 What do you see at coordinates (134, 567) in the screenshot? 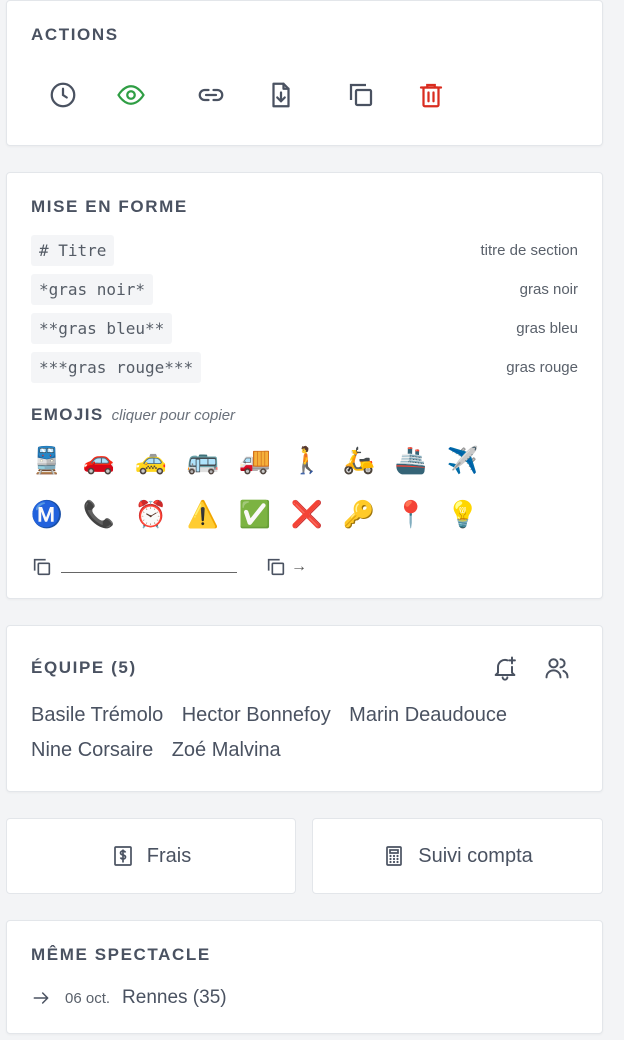
I see `copy-blank-button` at bounding box center [134, 567].